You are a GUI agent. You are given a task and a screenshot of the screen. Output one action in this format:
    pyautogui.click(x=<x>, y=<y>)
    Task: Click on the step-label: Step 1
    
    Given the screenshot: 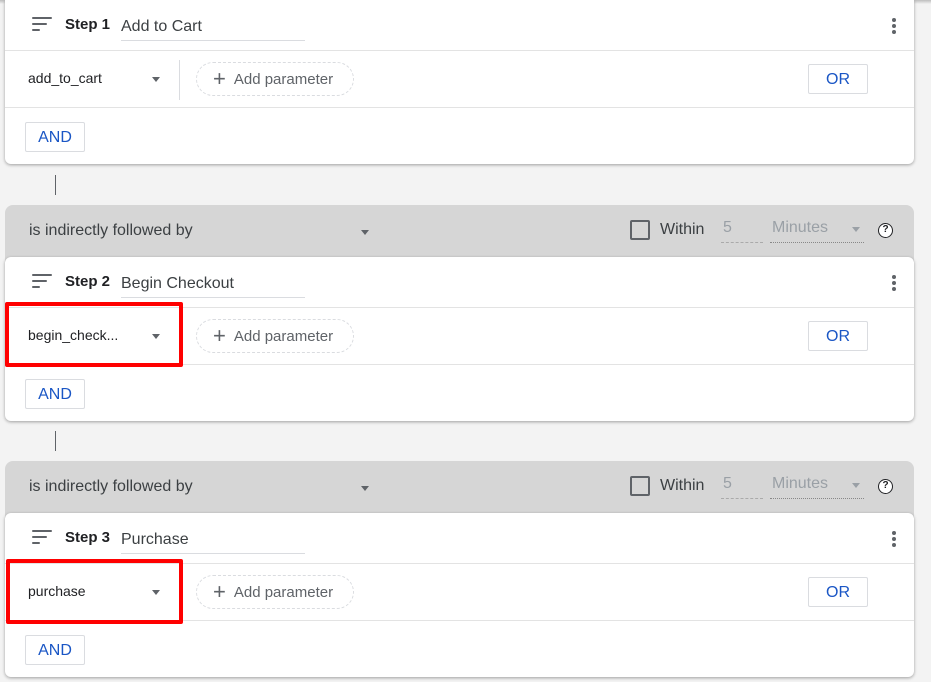 What is the action you would take?
    pyautogui.click(x=88, y=24)
    